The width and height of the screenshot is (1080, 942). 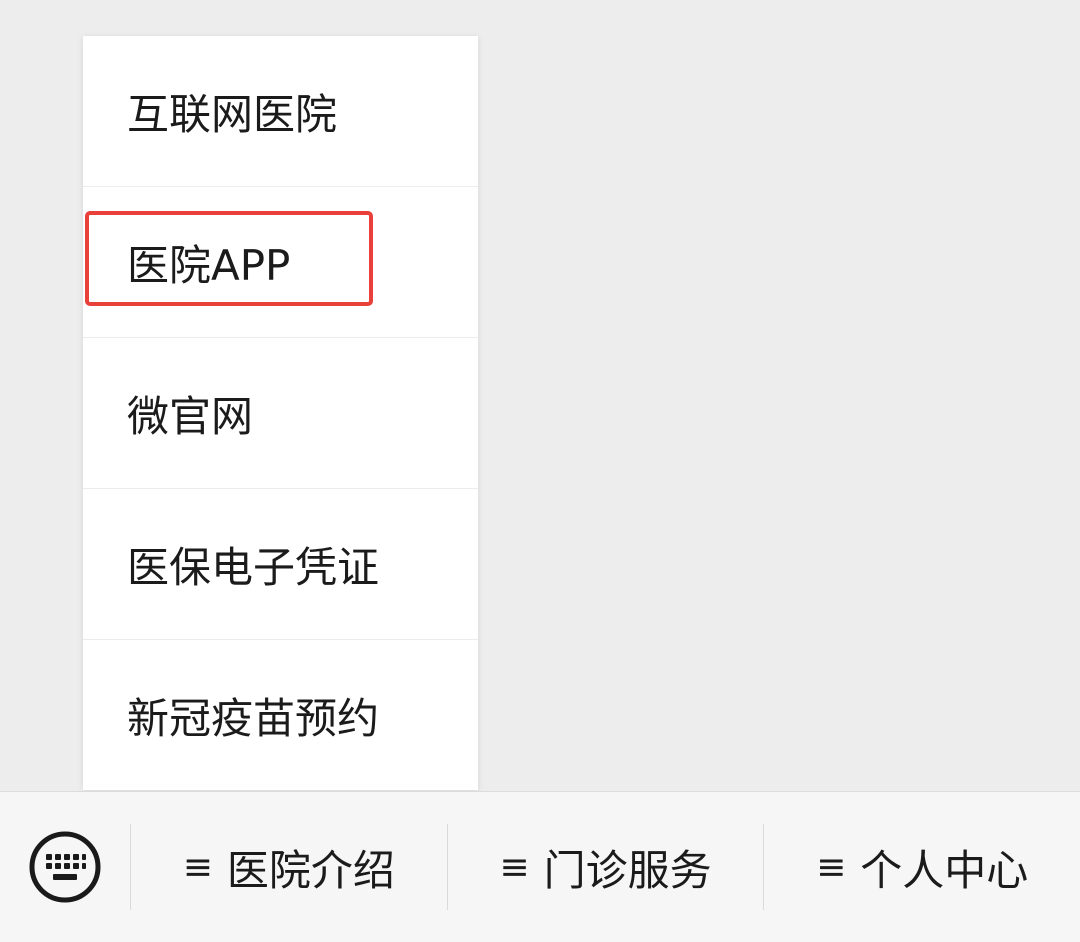 I want to click on tab-hospital-intro: ≡ 医院介绍, so click(x=289, y=867).